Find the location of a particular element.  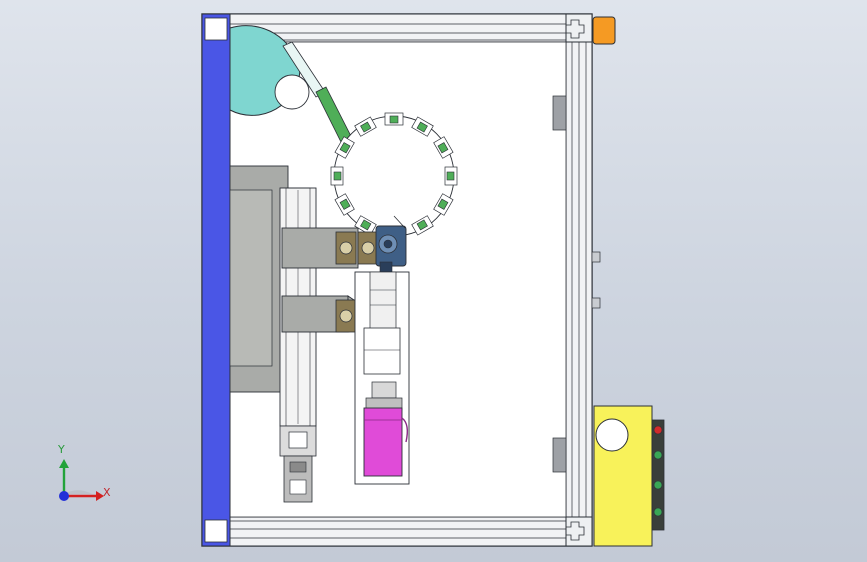

corner-bracket is located at coordinates (604, 30).